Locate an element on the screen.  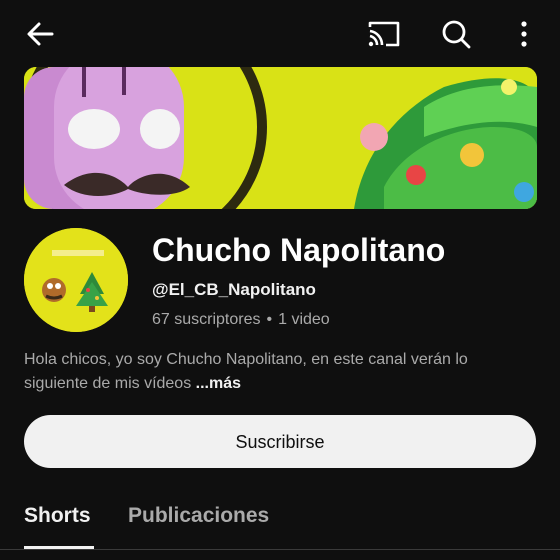
search-icon is located at coordinates (456, 34).